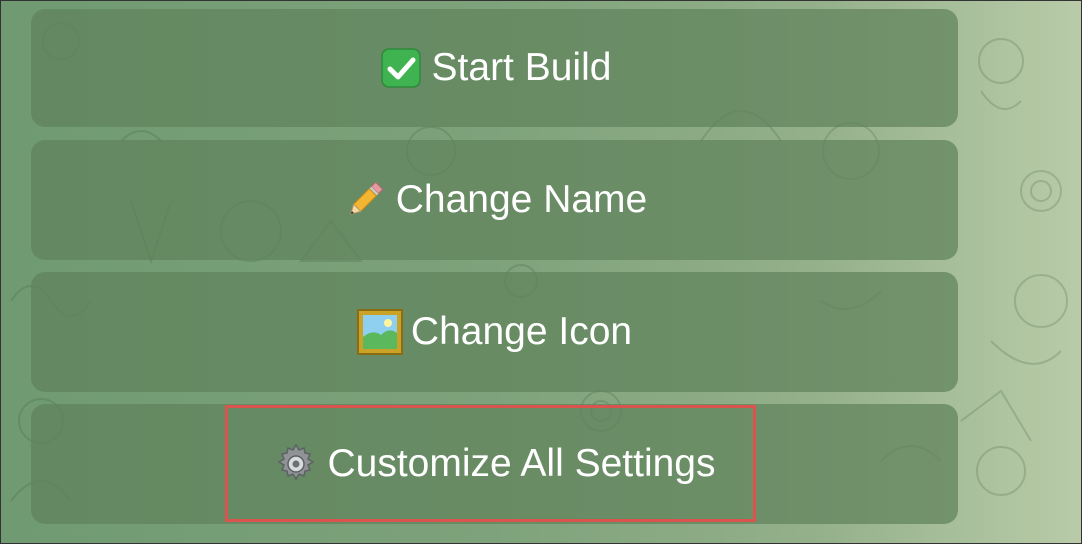 This screenshot has height=544, width=1082. Describe the element at coordinates (521, 463) in the screenshot. I see `customize-all-settings-label: Customize All Settings` at that location.